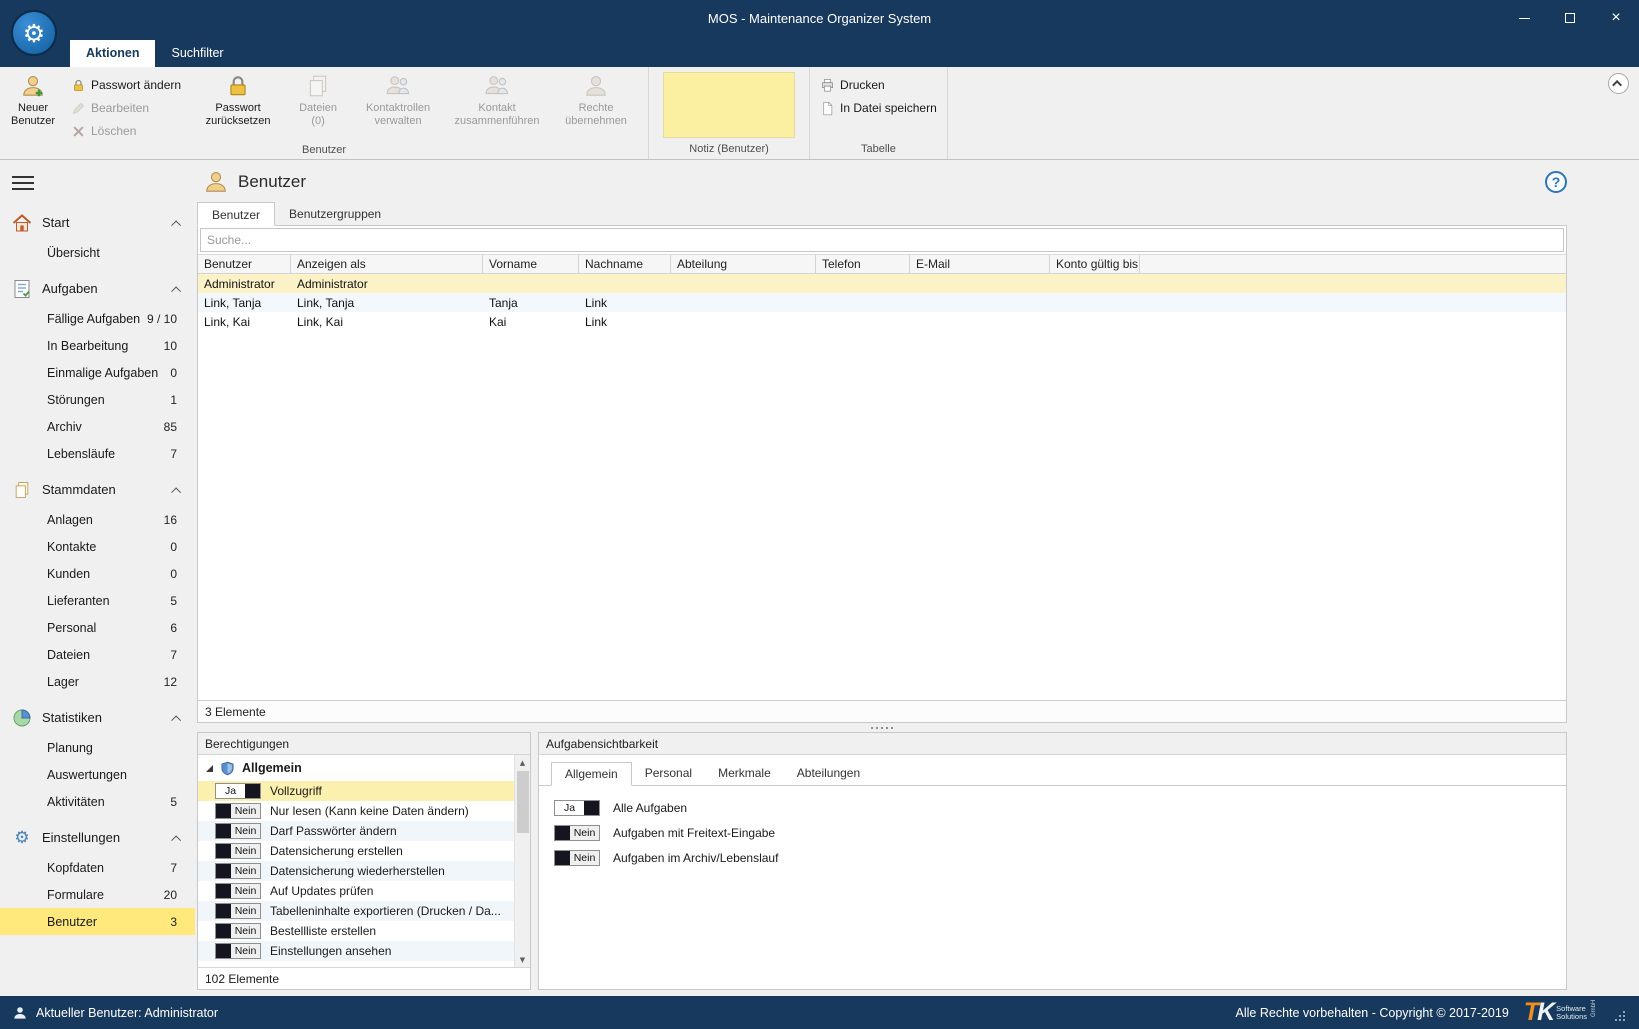 This screenshot has width=1639, height=1029. What do you see at coordinates (97, 222) in the screenshot?
I see `sidebar-section-start: Start` at bounding box center [97, 222].